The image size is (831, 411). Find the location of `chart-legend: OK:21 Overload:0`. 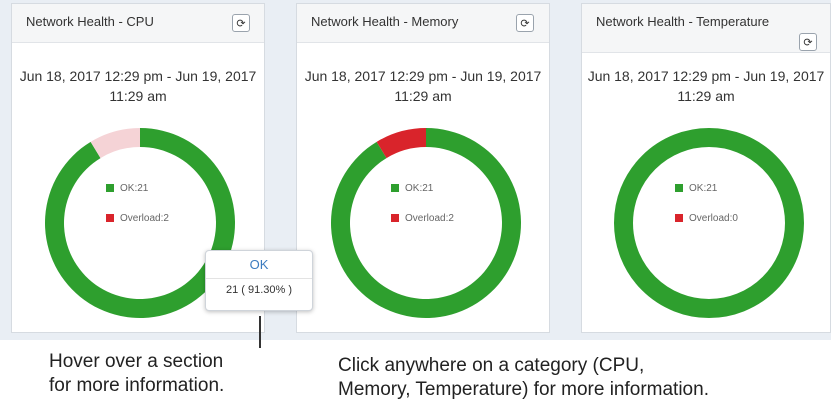

chart-legend: OK:21 Overload:0 is located at coordinates (706, 212).